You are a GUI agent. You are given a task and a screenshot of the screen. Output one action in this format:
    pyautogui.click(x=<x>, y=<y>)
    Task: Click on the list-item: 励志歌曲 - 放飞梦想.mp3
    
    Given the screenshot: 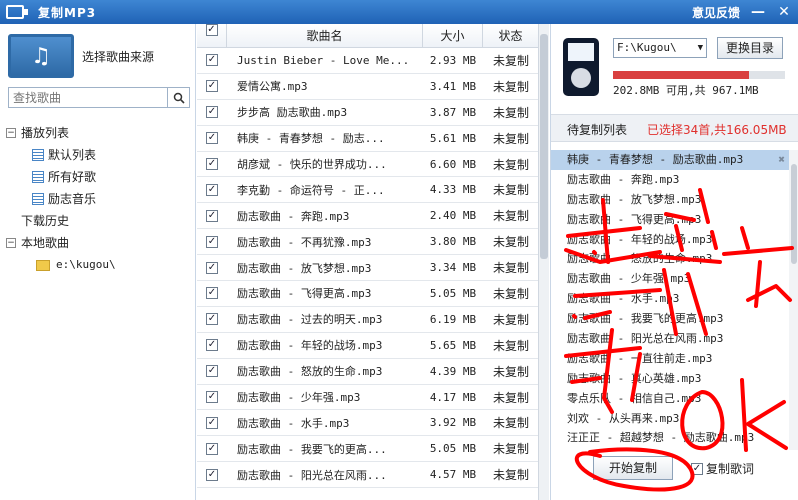 What is the action you would take?
    pyautogui.click(x=670, y=200)
    